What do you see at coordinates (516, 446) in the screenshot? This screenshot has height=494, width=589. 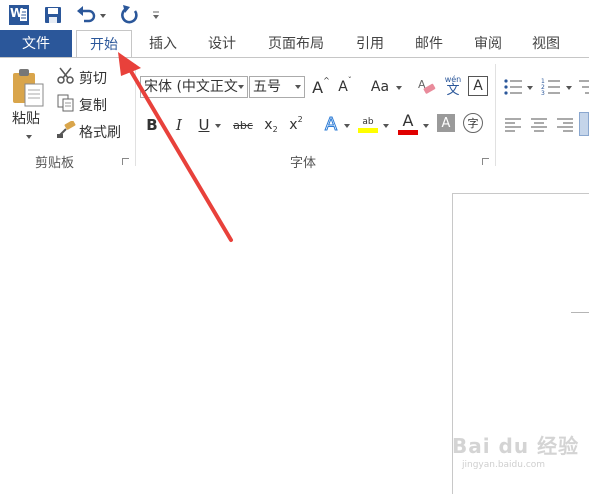 I see `watermark-logo: Bai du 经验` at bounding box center [516, 446].